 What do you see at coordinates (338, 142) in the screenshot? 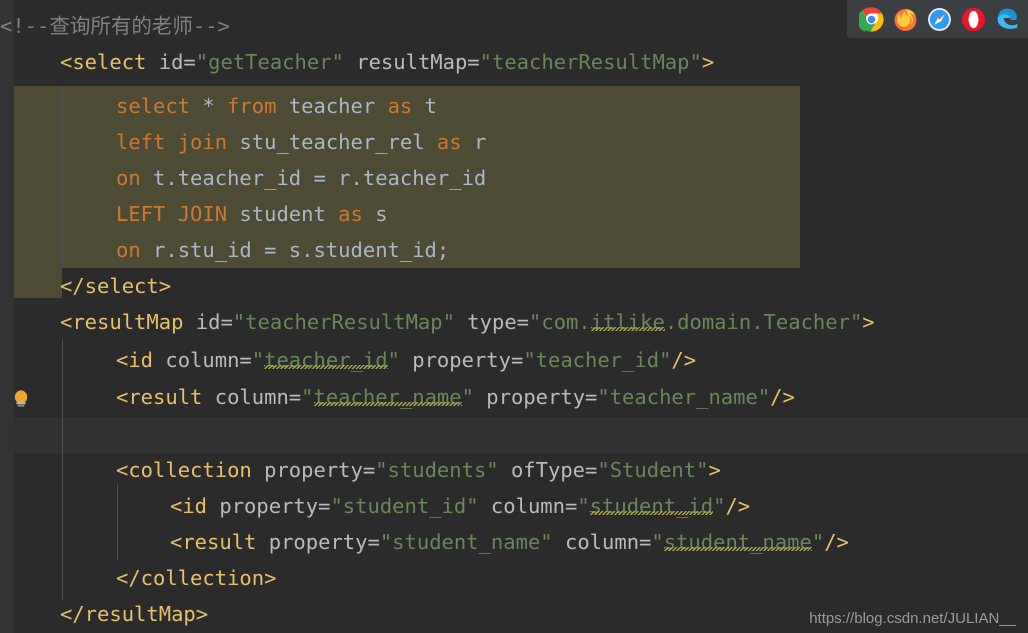
I see `code-token: stu_teacher_rel` at bounding box center [338, 142].